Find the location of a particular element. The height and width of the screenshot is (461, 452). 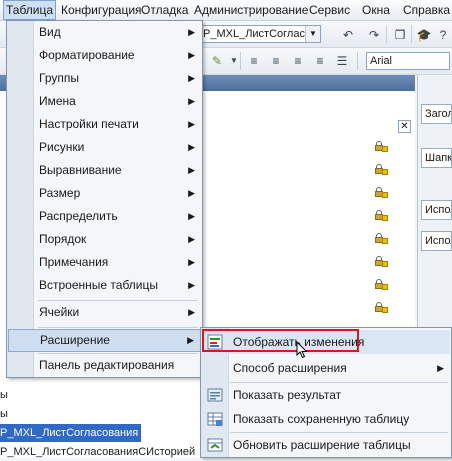

submenu-item-show-saved-table: Показать сохраненную таблицу is located at coordinates (326, 419).